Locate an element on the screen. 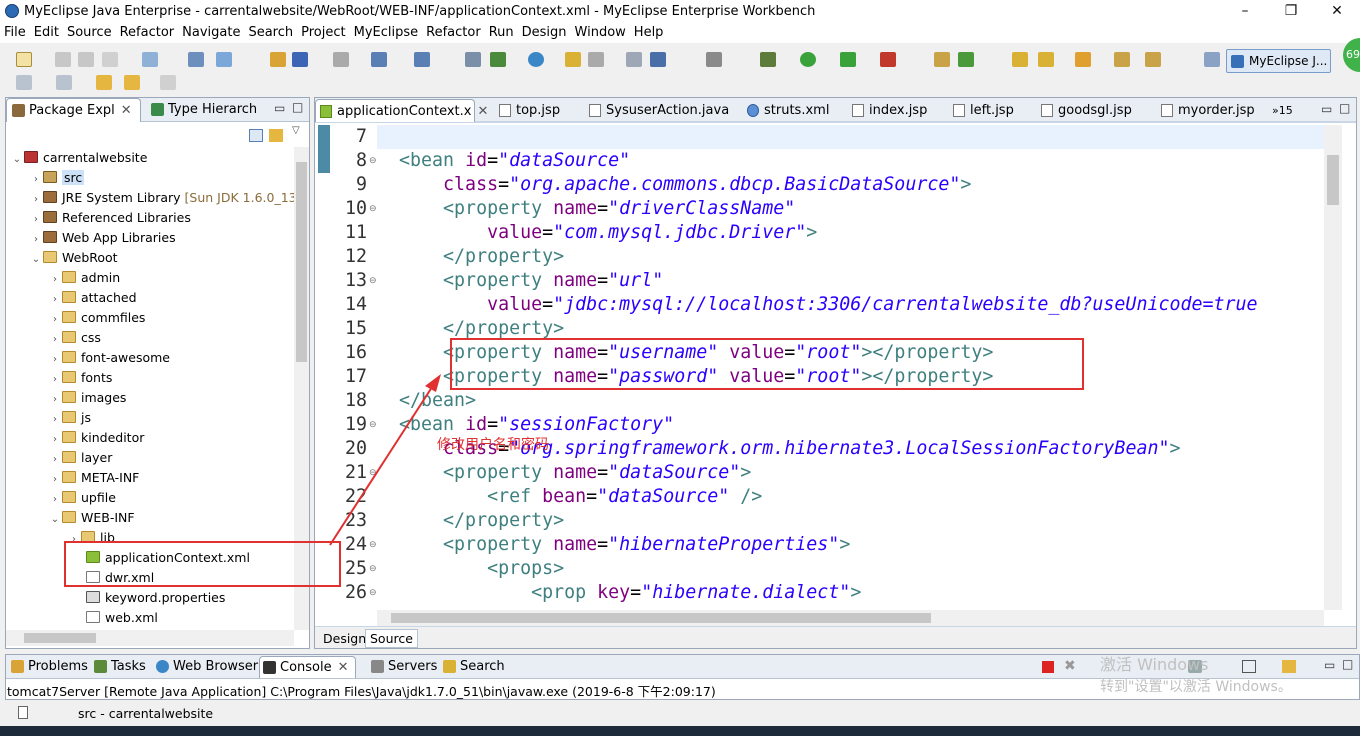 The image size is (1360, 736). last-edit-icon is located at coordinates (24, 82).